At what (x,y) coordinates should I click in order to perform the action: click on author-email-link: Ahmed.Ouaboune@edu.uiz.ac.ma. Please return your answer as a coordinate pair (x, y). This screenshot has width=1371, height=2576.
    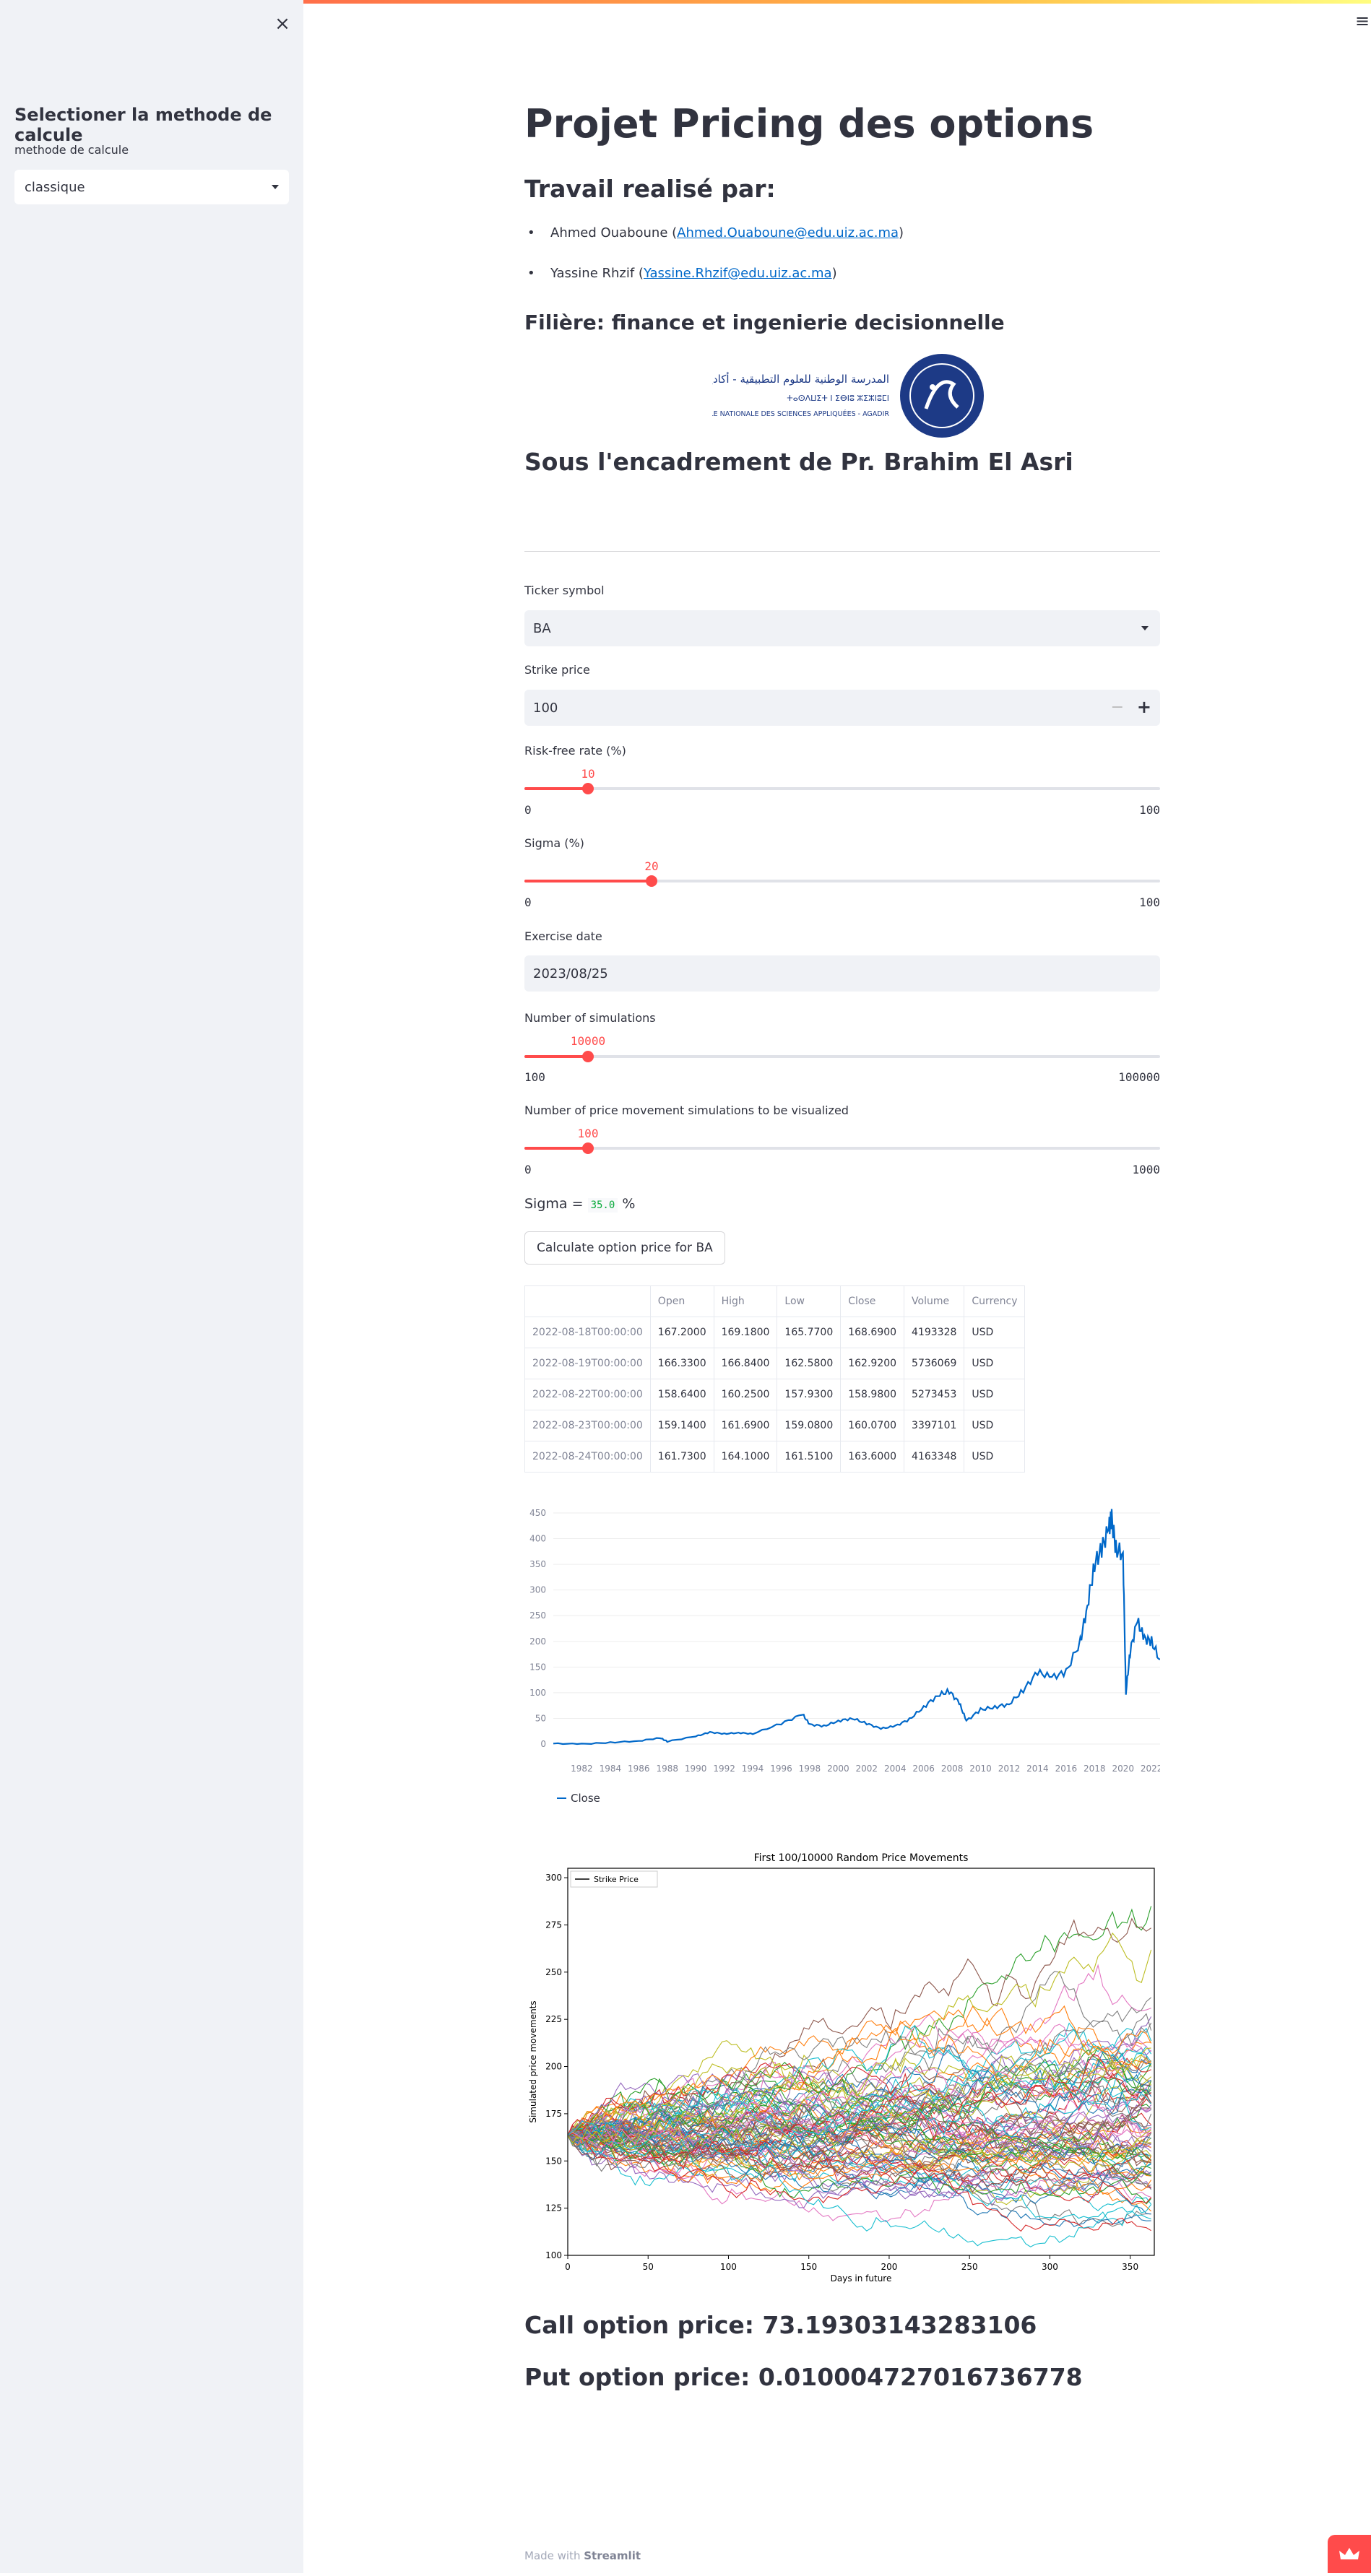
    Looking at the image, I should click on (788, 232).